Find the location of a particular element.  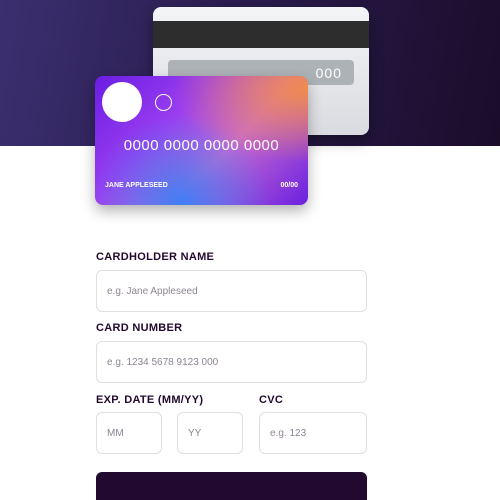

card-front-name: JANE APPLESEED is located at coordinates (136, 185).